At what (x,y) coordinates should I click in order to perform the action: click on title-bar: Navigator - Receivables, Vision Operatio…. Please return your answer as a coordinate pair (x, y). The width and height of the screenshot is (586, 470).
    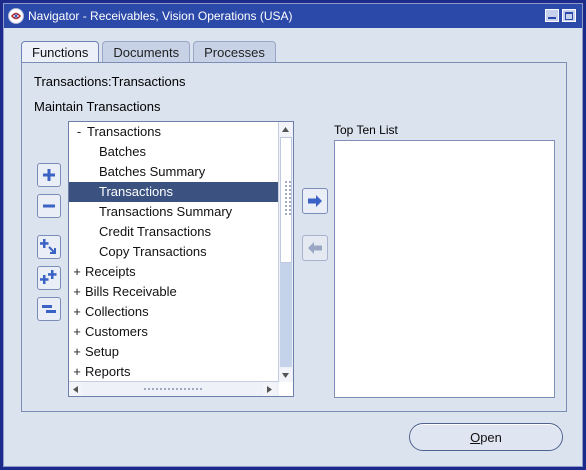
    Looking at the image, I should click on (293, 16).